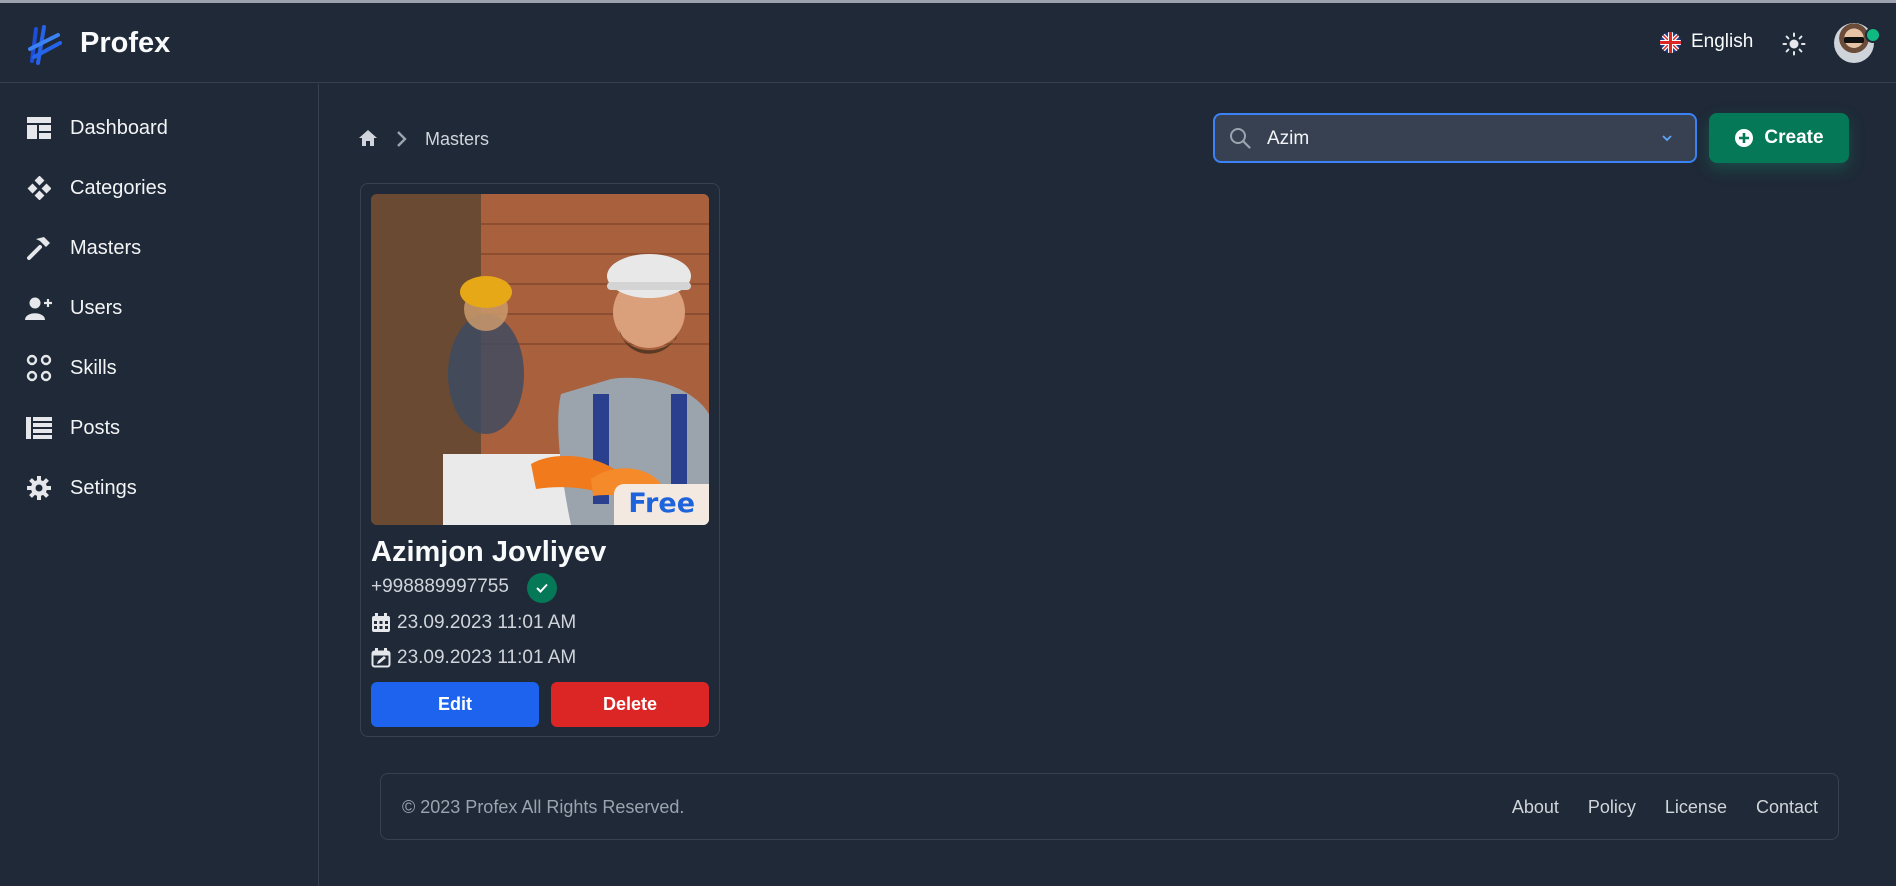 The image size is (1896, 886). What do you see at coordinates (39, 368) in the screenshot?
I see `skills-icon` at bounding box center [39, 368].